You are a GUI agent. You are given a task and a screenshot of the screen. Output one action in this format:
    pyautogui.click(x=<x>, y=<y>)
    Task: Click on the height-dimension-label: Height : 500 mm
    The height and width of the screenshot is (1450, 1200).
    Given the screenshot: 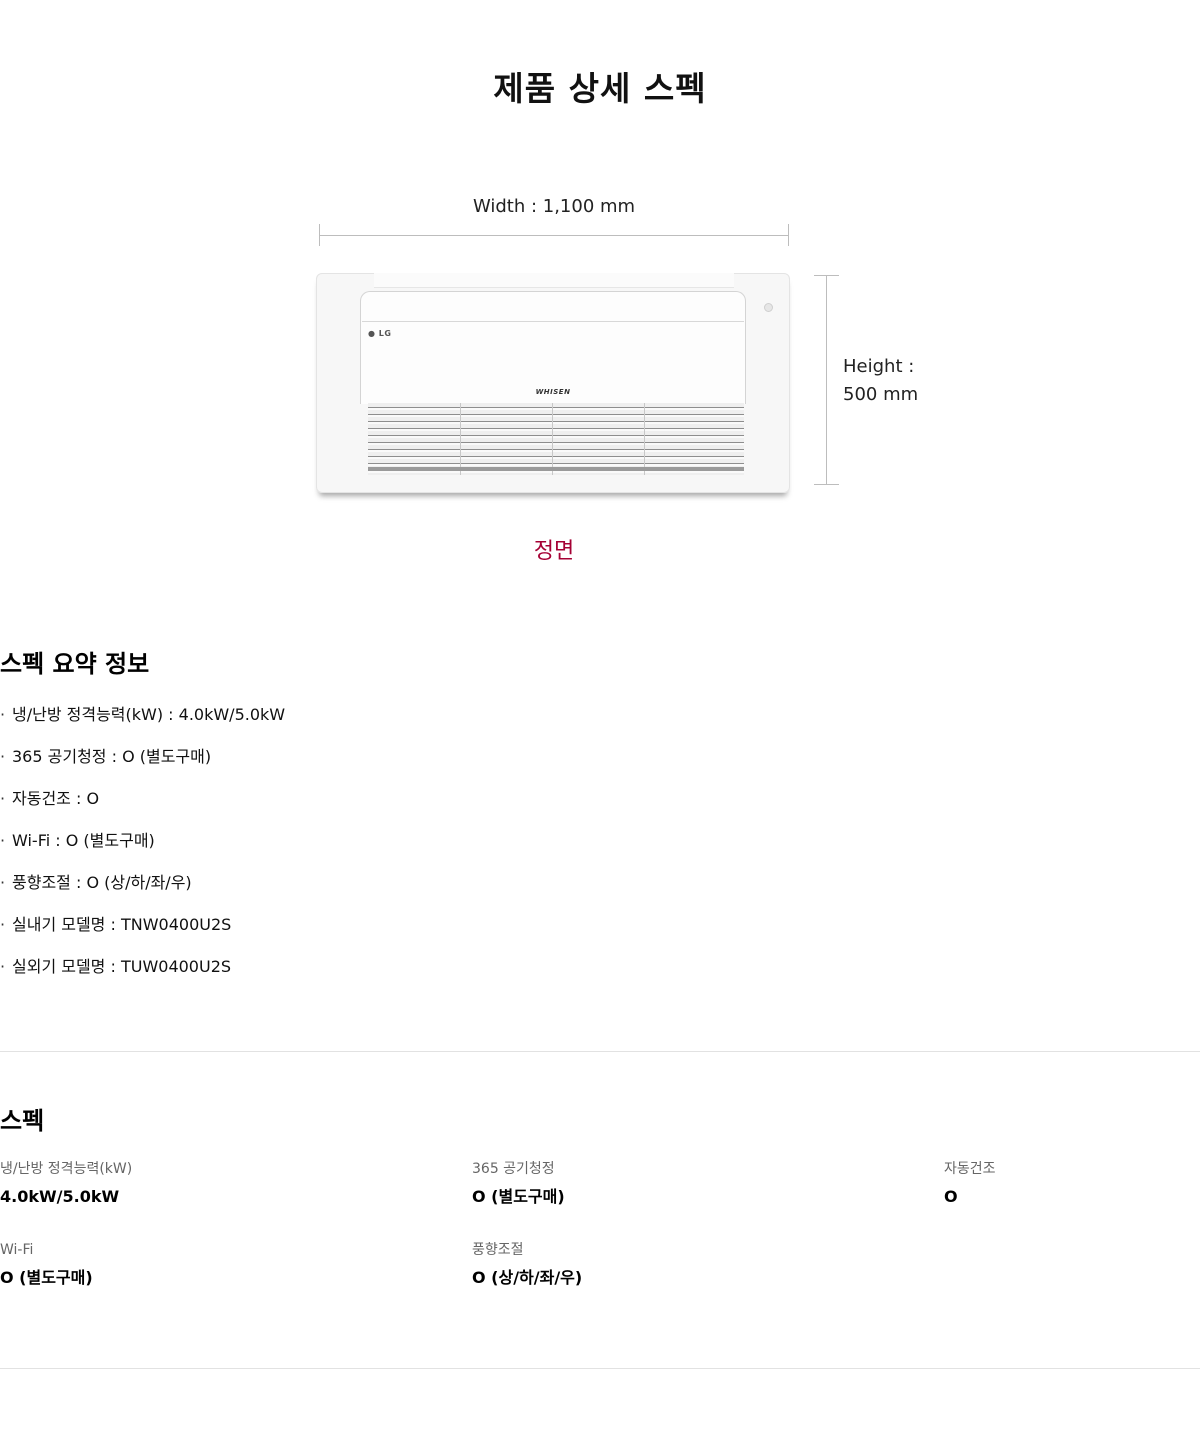 What is the action you would take?
    pyautogui.click(x=880, y=381)
    